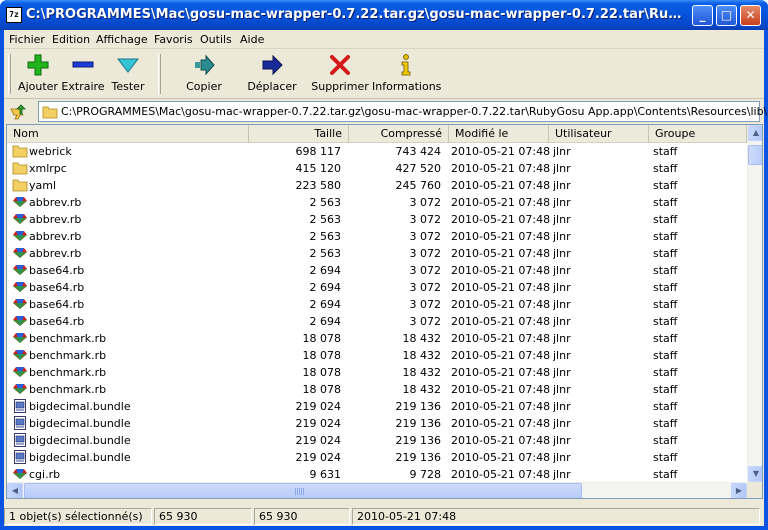 This screenshot has height=530, width=768. What do you see at coordinates (340, 75) in the screenshot?
I see `delete-button: Supprimer` at bounding box center [340, 75].